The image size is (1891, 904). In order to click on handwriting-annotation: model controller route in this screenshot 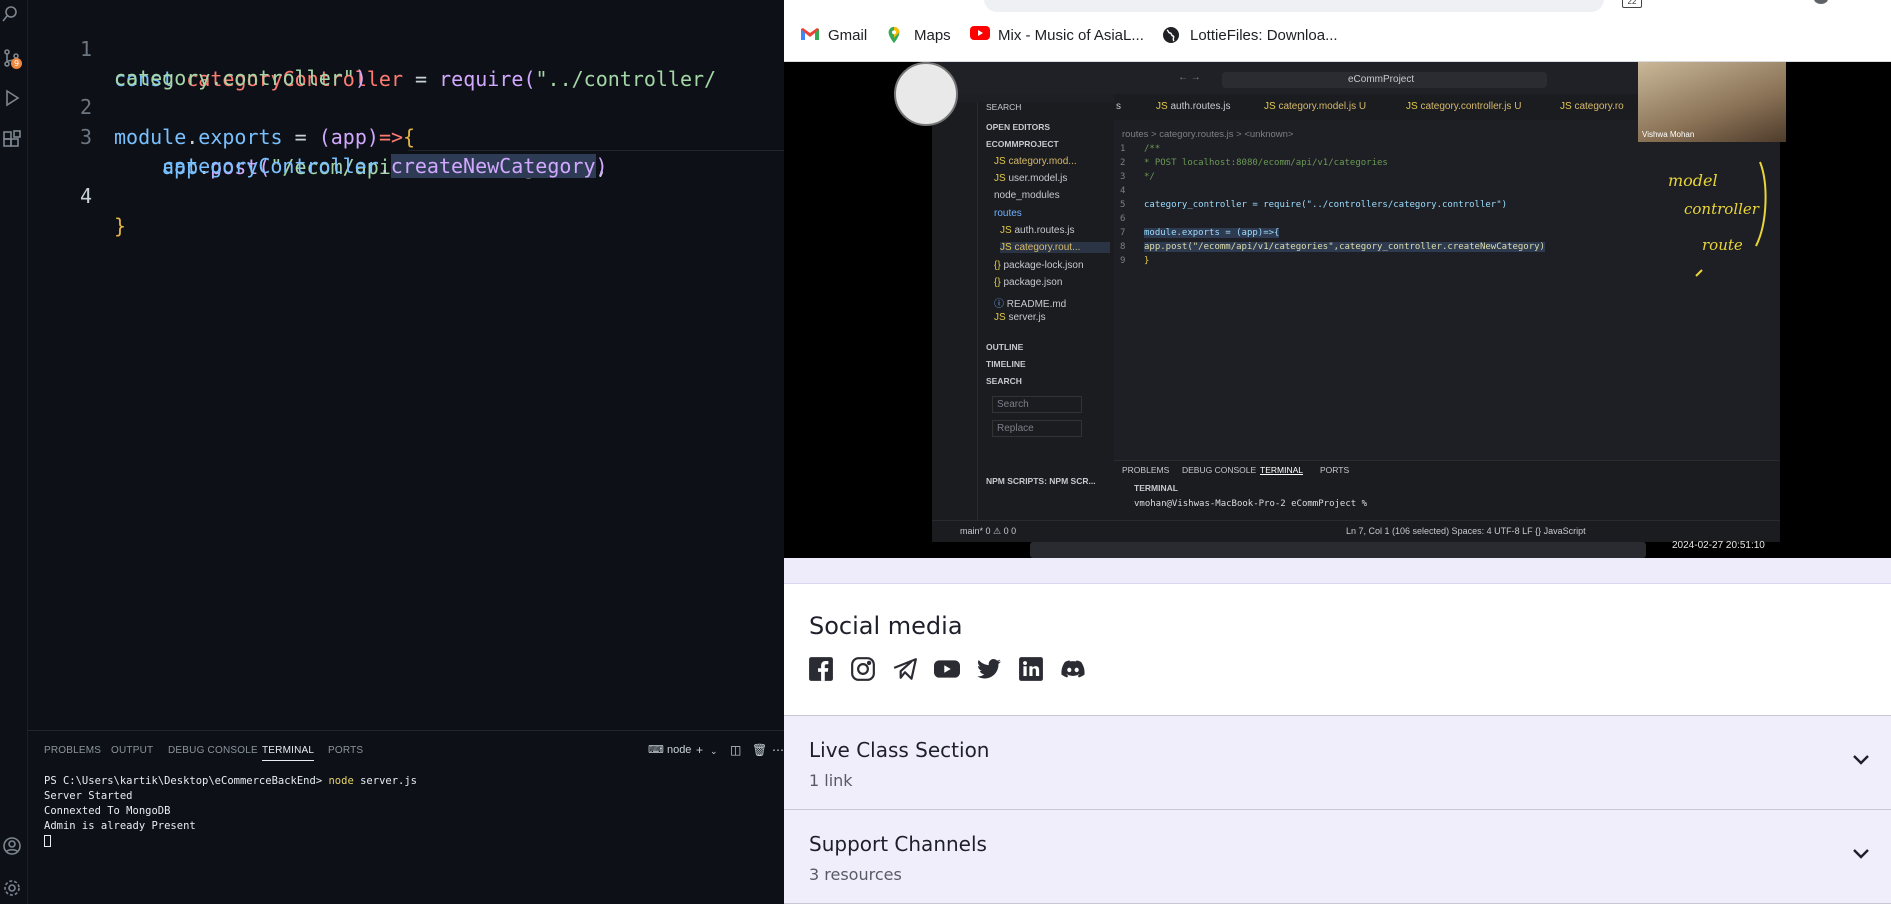, I will do `click(1717, 219)`.